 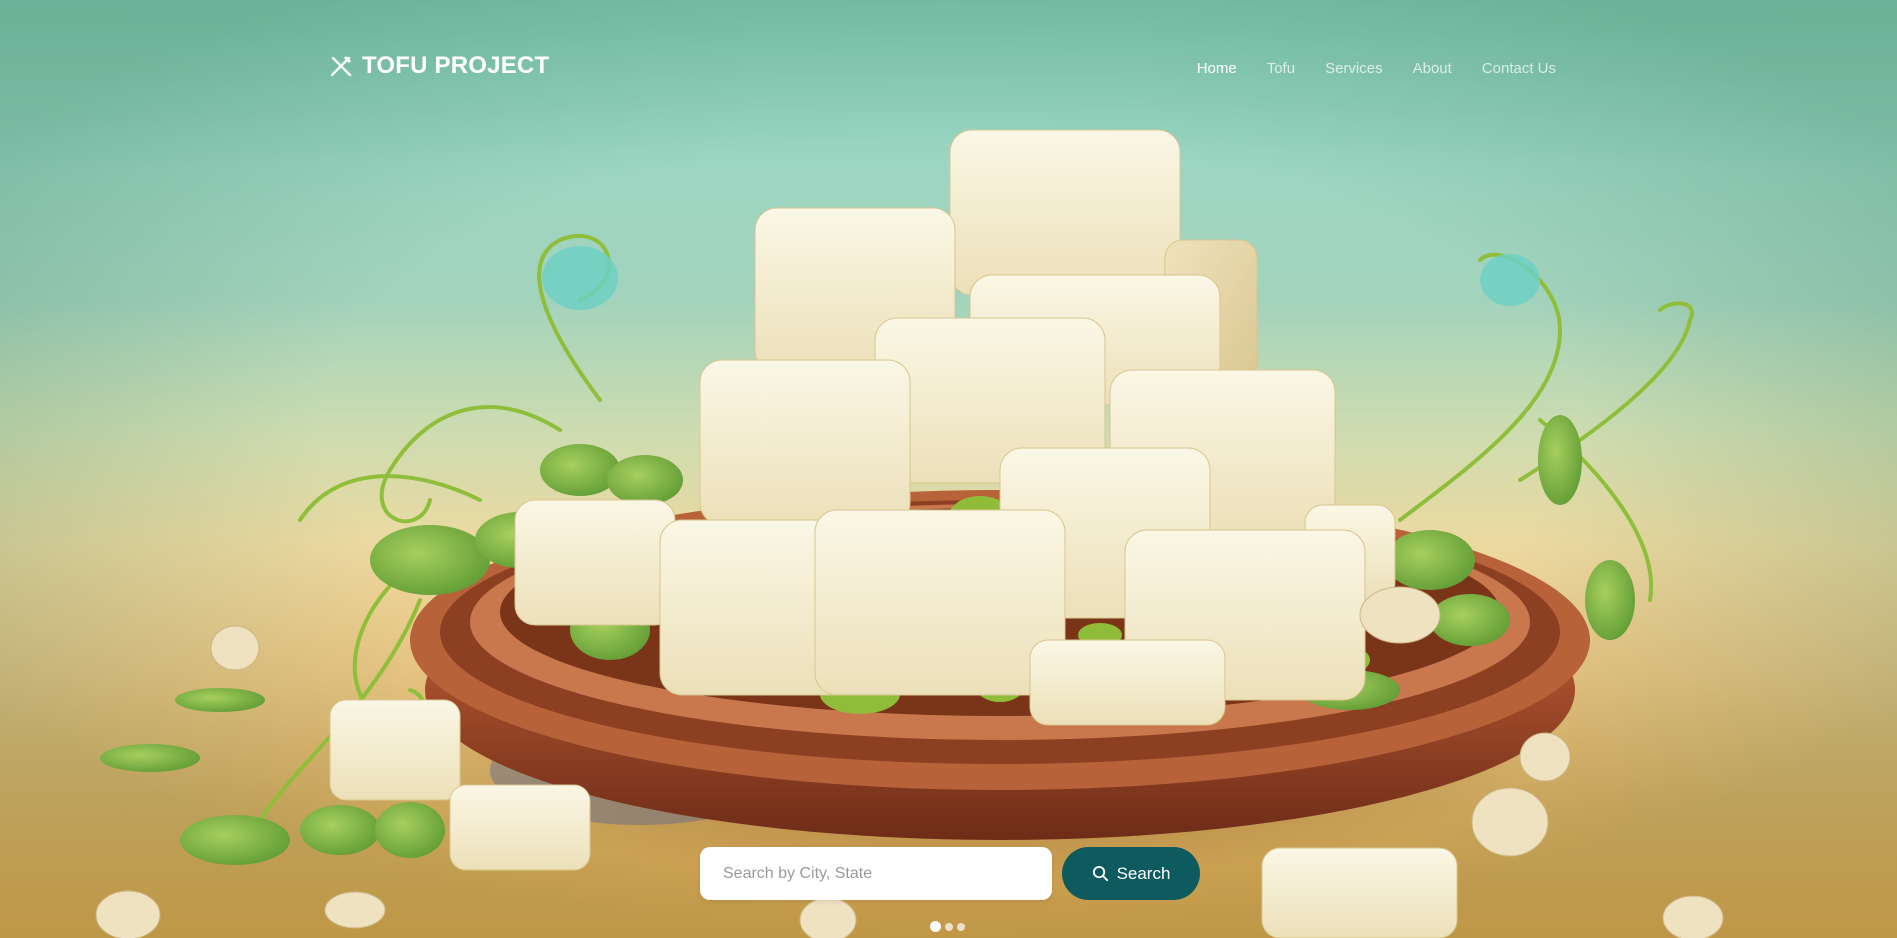 What do you see at coordinates (341, 66) in the screenshot?
I see `utensils-icon` at bounding box center [341, 66].